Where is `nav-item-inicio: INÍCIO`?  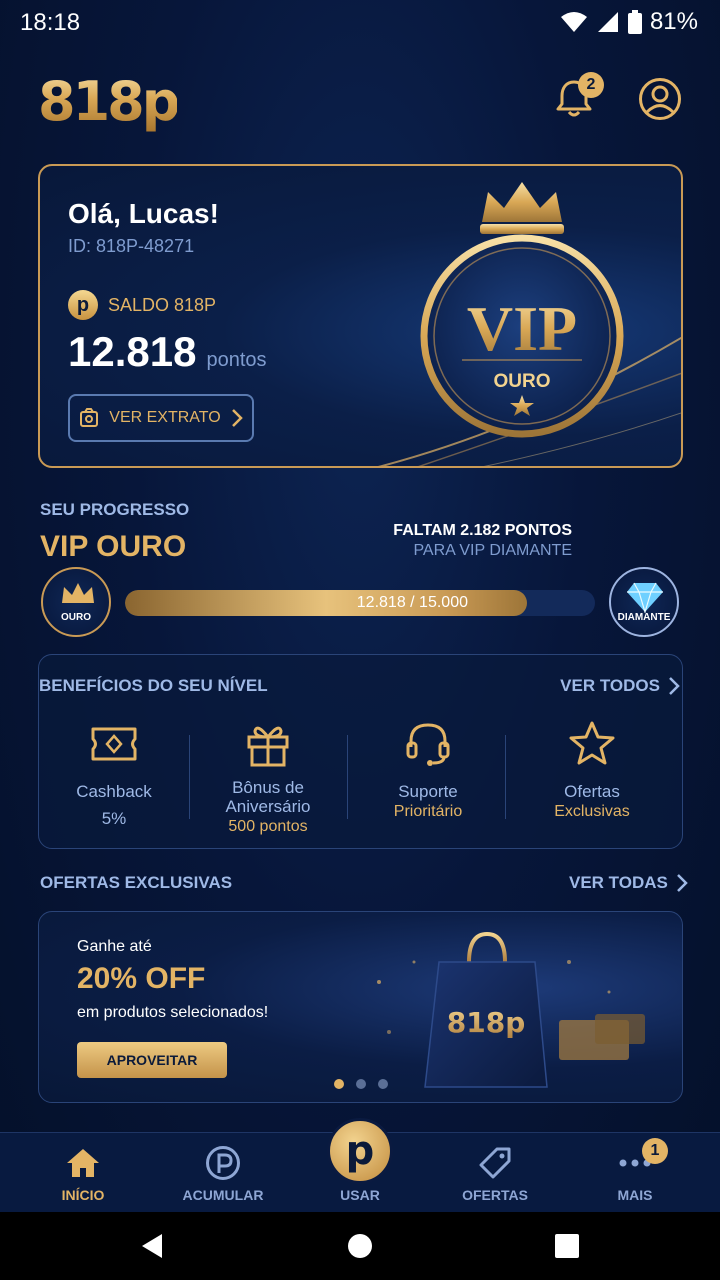 nav-item-inicio: INÍCIO is located at coordinates (83, 1173).